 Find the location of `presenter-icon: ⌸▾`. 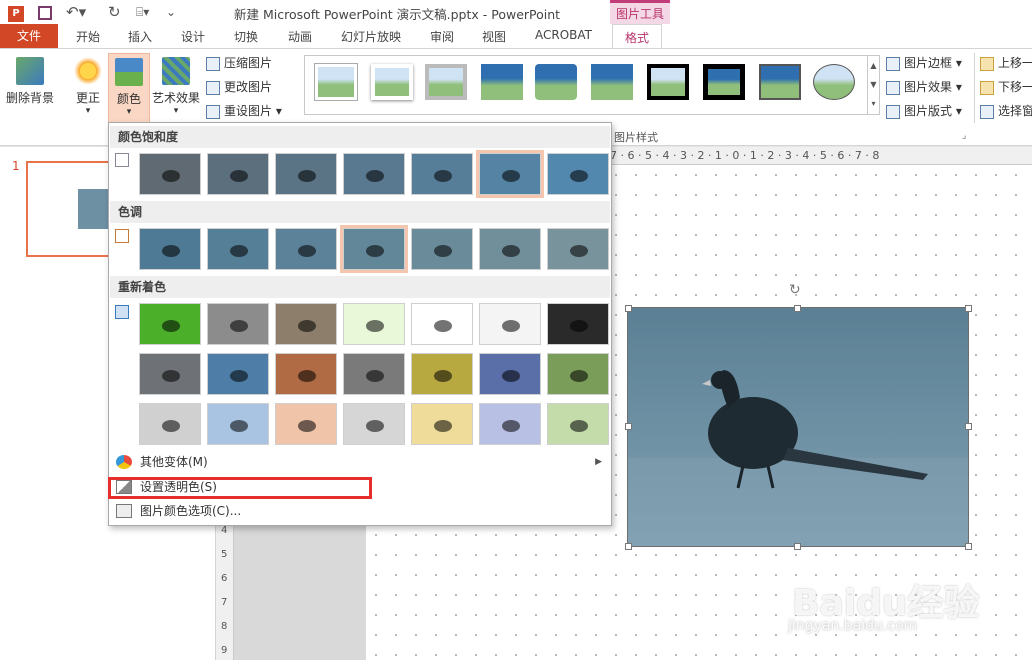

presenter-icon: ⌸▾ is located at coordinates (142, 12).